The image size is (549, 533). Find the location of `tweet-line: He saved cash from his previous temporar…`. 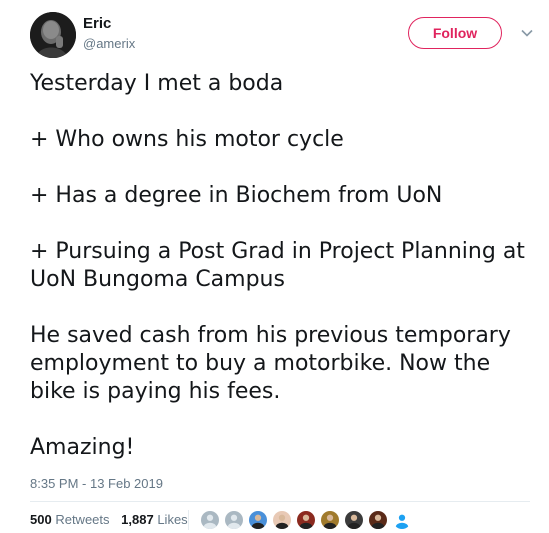

tweet-line: He saved cash from his previous temporar… is located at coordinates (270, 363).